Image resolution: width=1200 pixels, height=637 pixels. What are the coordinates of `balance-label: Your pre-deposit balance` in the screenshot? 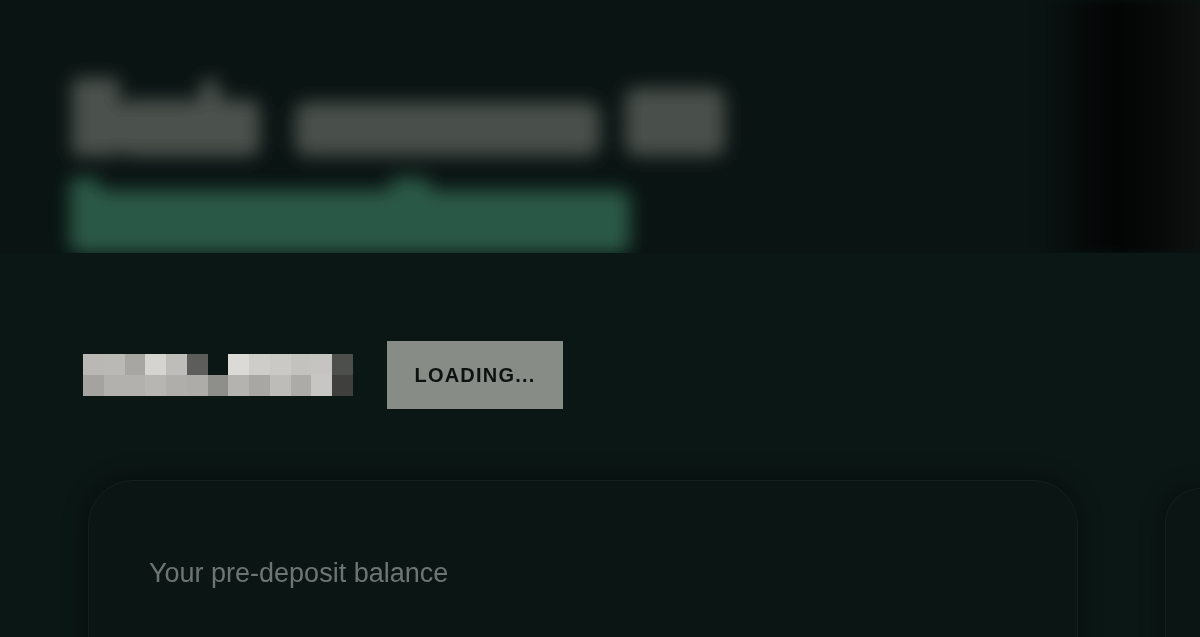 It's located at (299, 573).